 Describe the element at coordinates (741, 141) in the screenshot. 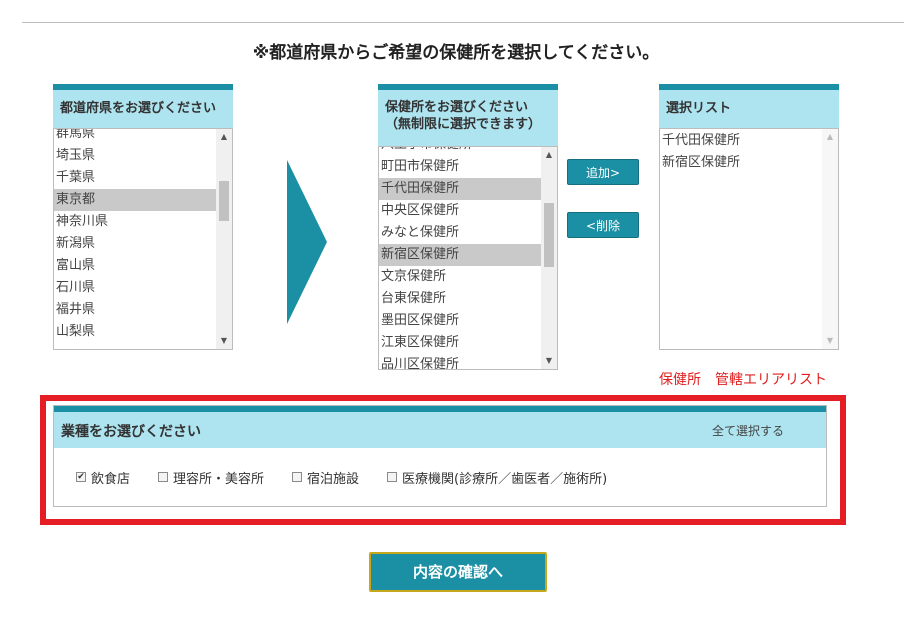

I see `list-item: 千代田保健所` at that location.